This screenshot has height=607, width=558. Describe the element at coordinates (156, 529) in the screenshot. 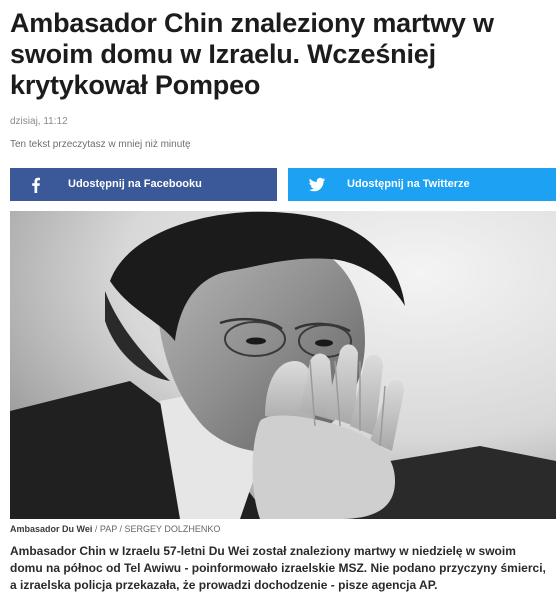

I see `caption-credit: / PAP / SERGEY DOLZHENKO` at that location.